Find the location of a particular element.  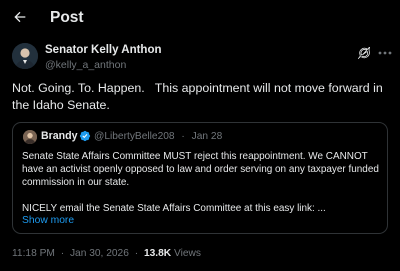

author-handle: @kelly_a_anthon is located at coordinates (85, 65).